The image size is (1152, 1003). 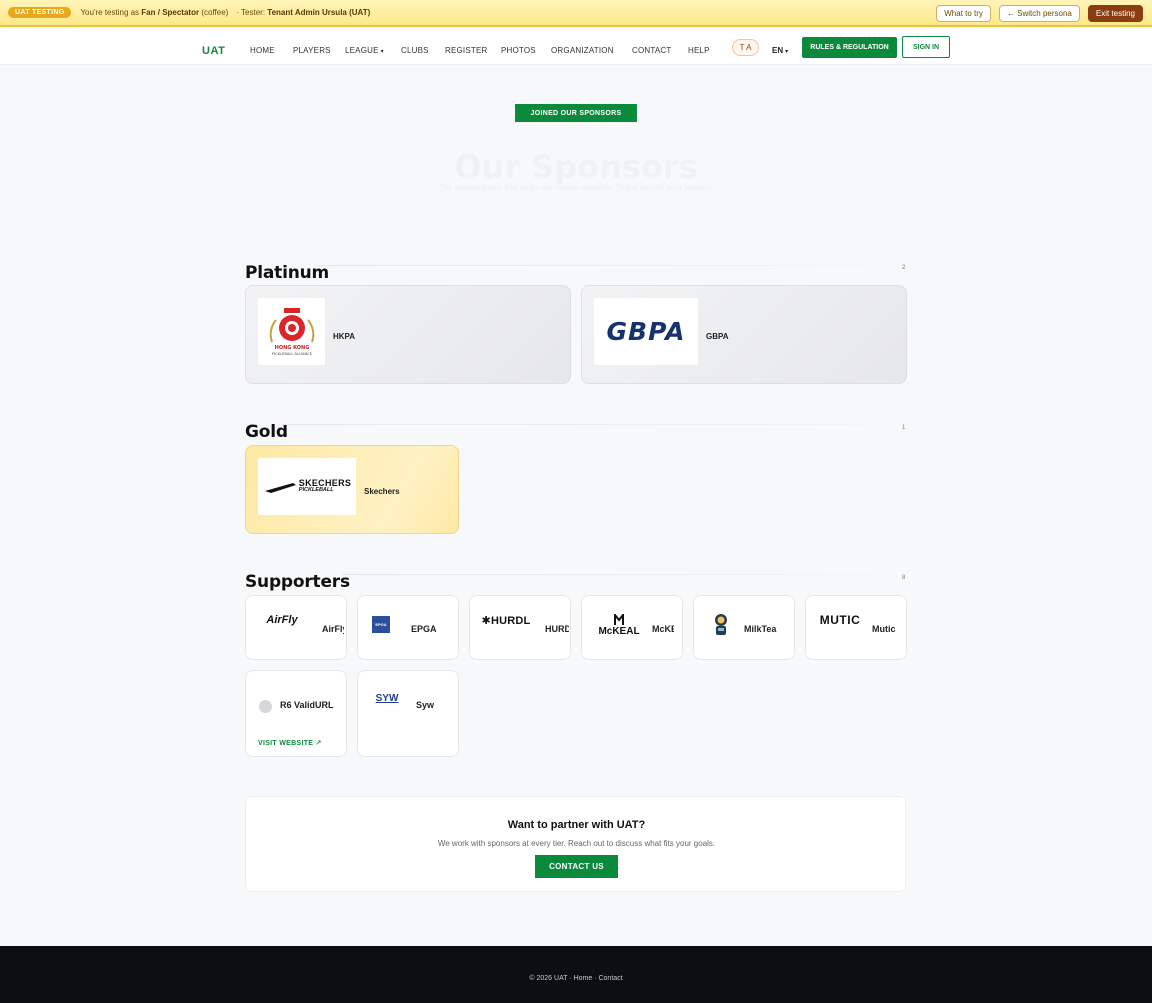 I want to click on switch-persona-button: ← Switch persona, so click(x=1039, y=13).